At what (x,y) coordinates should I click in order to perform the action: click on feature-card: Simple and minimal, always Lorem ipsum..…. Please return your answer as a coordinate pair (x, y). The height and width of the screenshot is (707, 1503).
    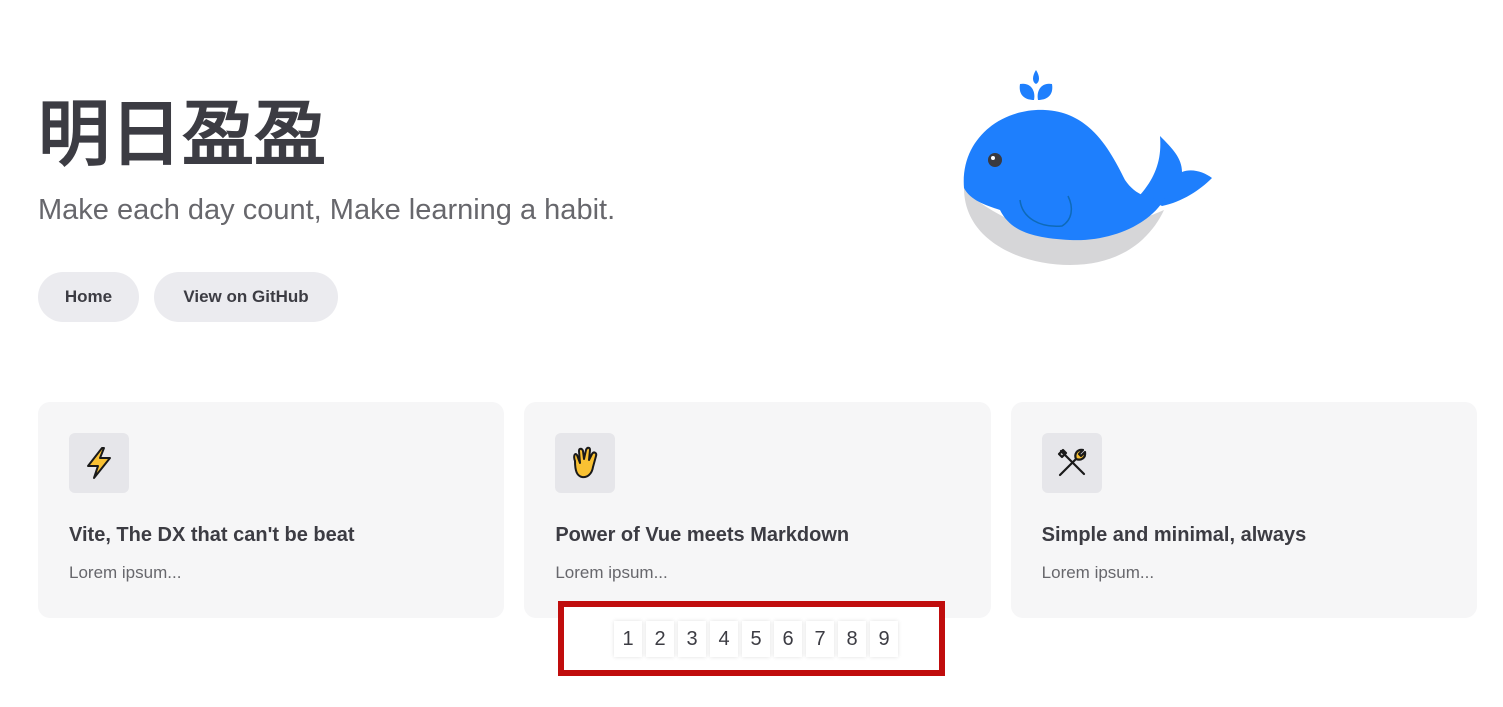
    Looking at the image, I should click on (1243, 510).